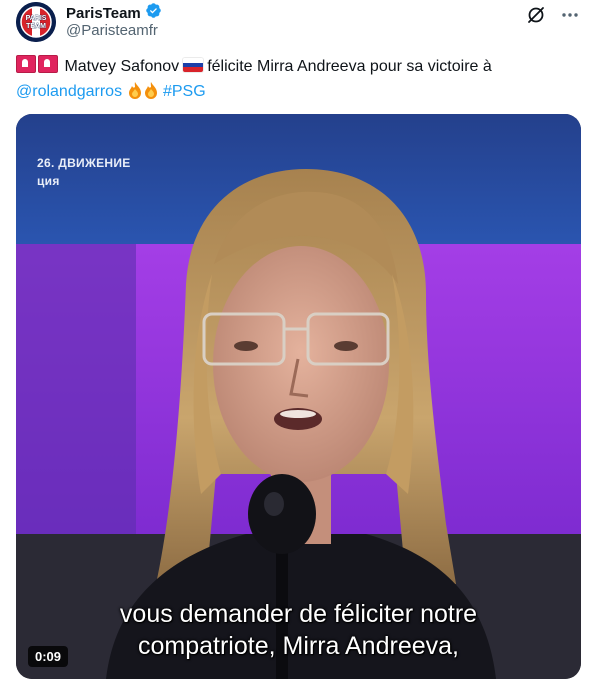 The image size is (595, 684). I want to click on subtitle-line-2: compatriote, Mirra Andreeva,, so click(298, 646).